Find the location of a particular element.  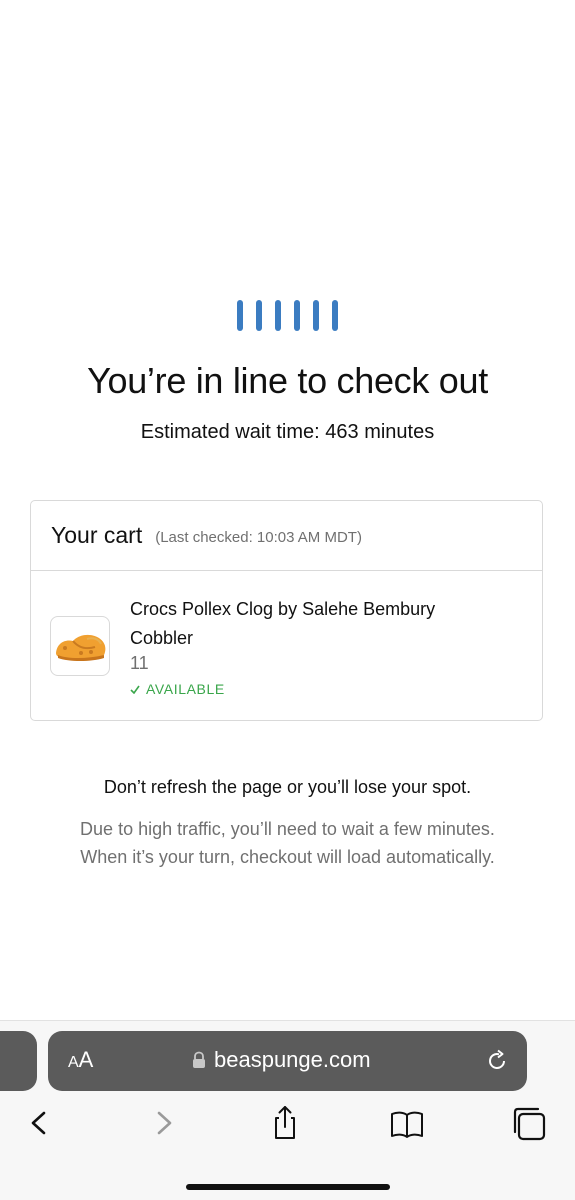

reload-icon is located at coordinates (497, 1061).